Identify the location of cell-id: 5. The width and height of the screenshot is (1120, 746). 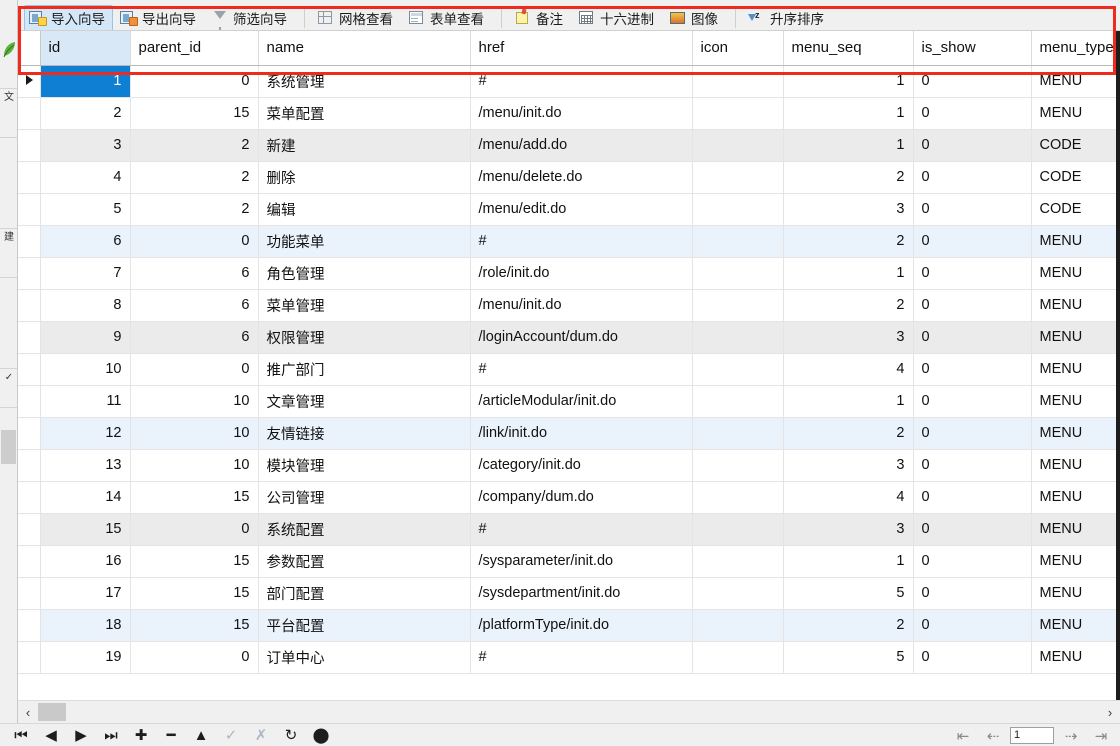
(85, 209).